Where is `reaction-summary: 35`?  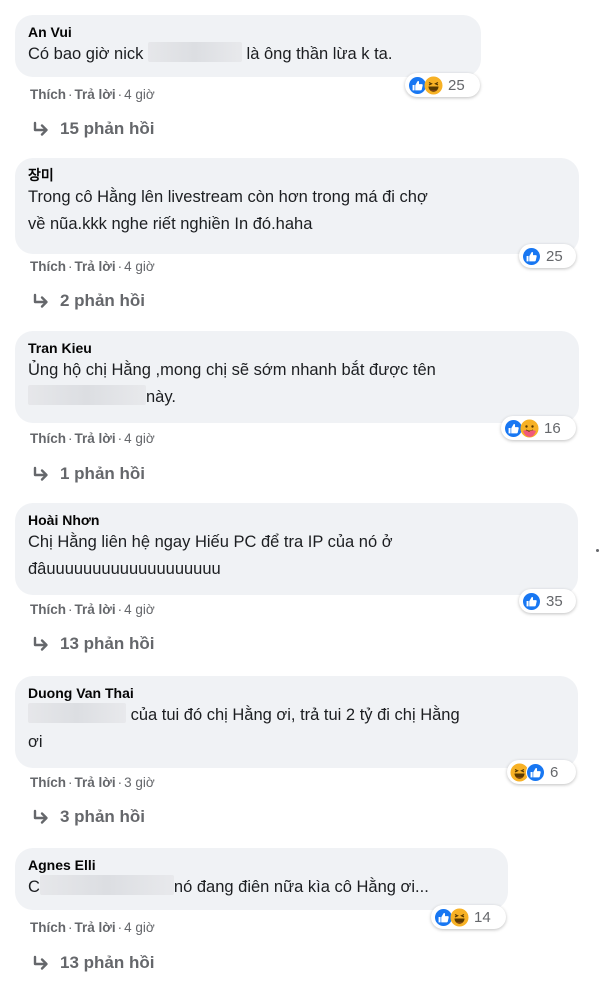 reaction-summary: 35 is located at coordinates (547, 601).